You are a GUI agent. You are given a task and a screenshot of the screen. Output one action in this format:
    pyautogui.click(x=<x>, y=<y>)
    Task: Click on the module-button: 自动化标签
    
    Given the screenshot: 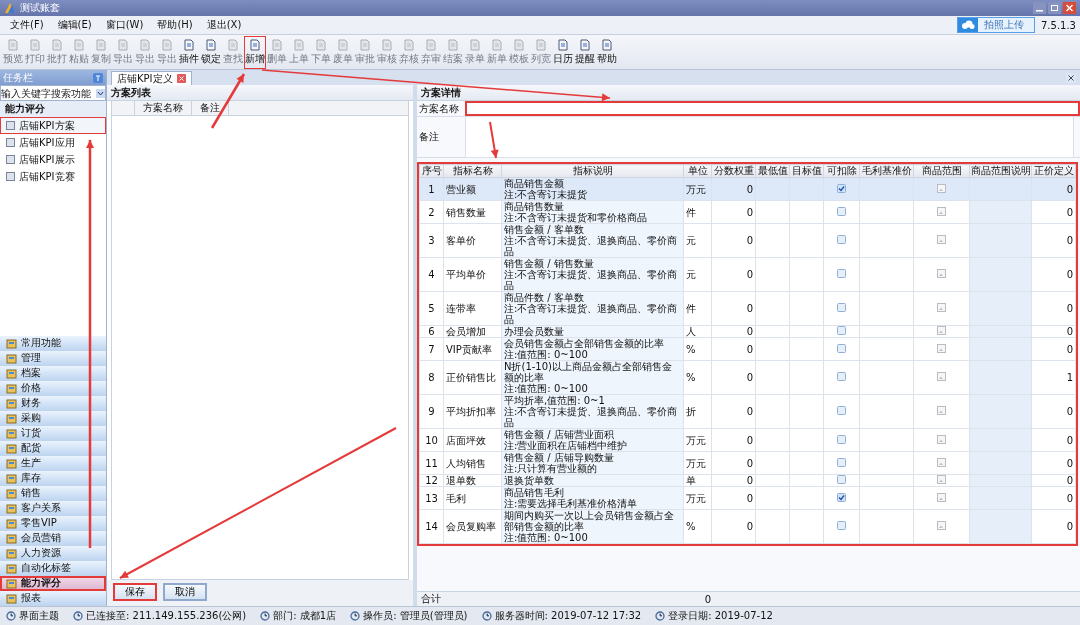 What is the action you would take?
    pyautogui.click(x=53, y=568)
    